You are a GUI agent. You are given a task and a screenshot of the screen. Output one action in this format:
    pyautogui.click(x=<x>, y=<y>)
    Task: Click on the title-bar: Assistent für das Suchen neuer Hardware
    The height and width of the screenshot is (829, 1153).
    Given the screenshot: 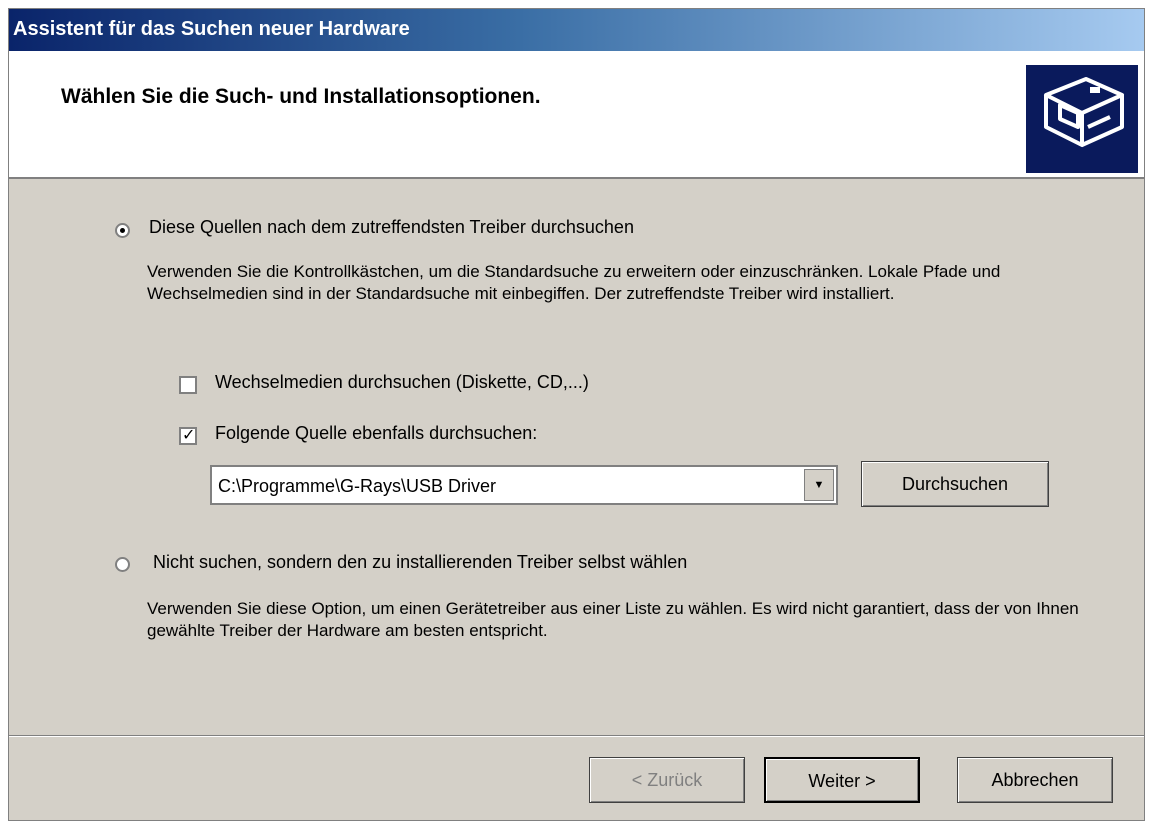 What is the action you would take?
    pyautogui.click(x=576, y=30)
    